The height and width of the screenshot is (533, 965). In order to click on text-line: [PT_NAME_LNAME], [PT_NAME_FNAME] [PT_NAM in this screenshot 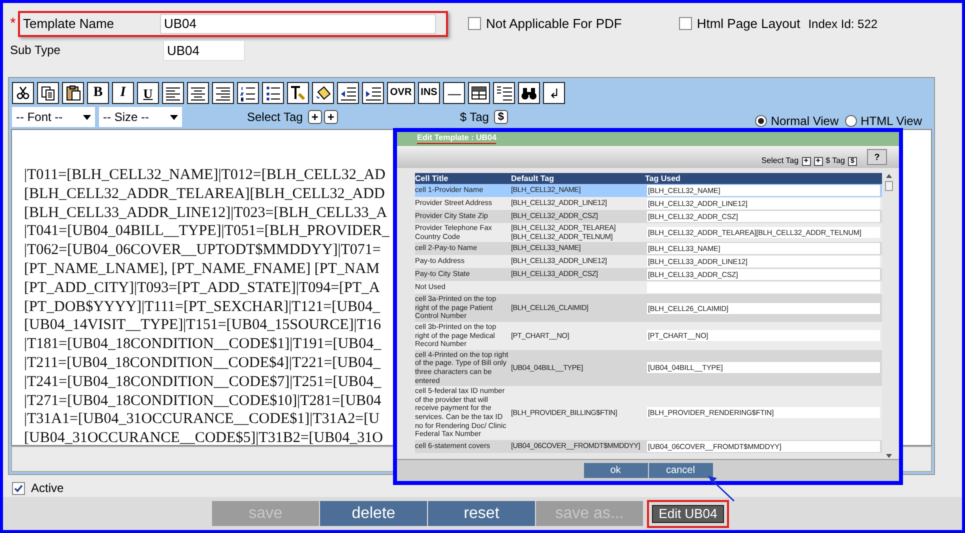, I will do `click(202, 269)`.